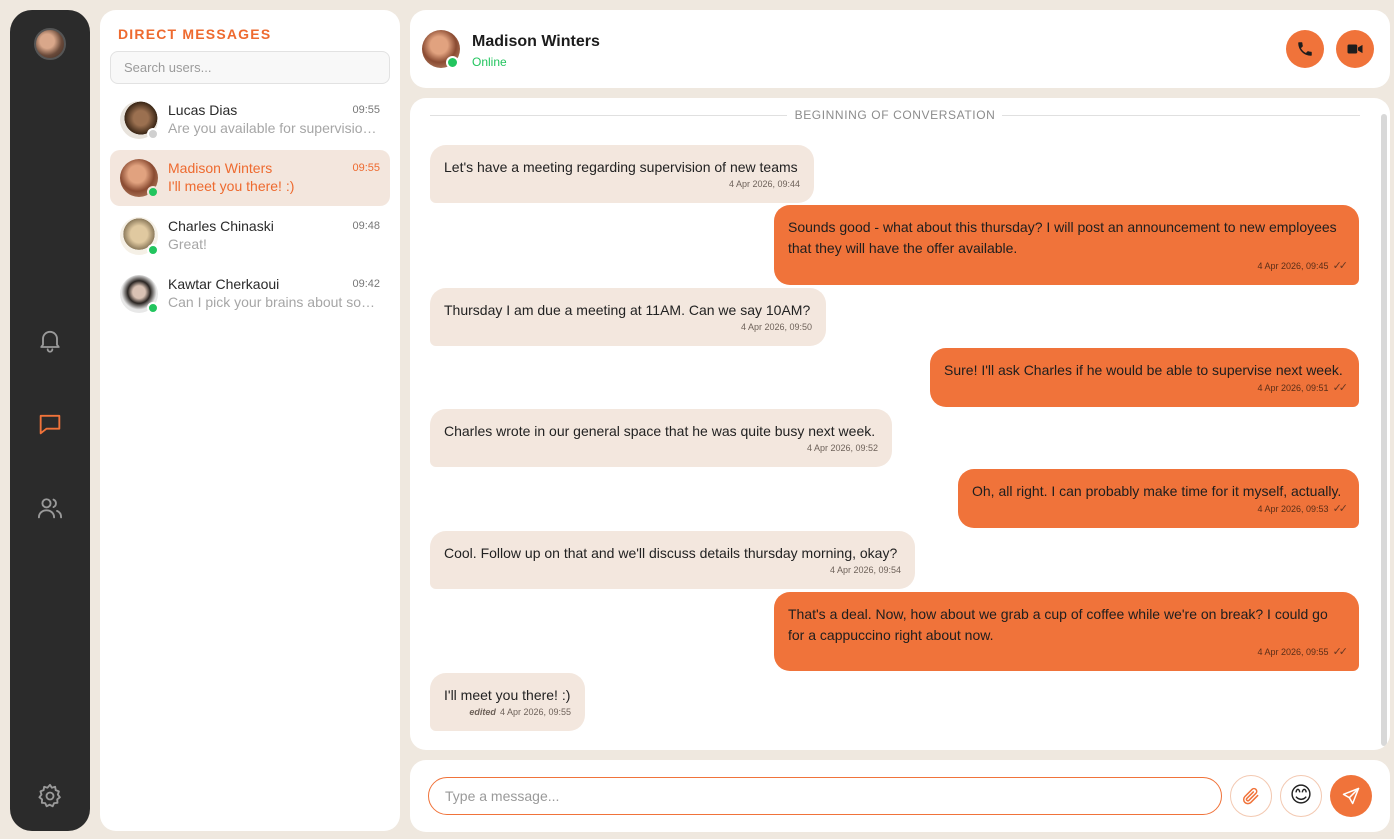 Image resolution: width=1394 pixels, height=839 pixels. I want to click on emoji-button: 😊, so click(1301, 796).